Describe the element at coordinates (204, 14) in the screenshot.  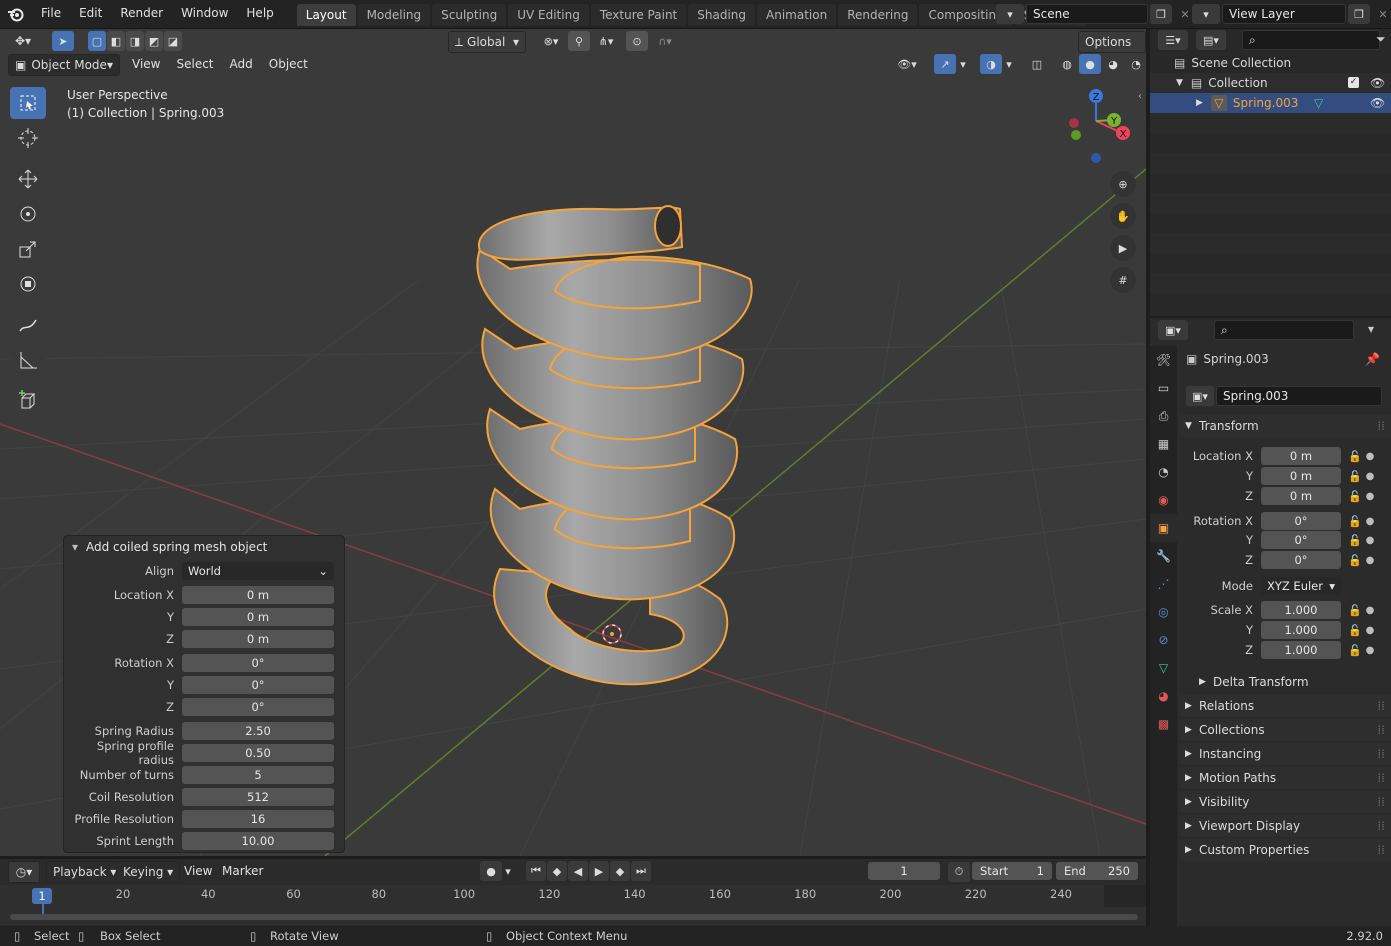
I see `menu-window: Window` at that location.